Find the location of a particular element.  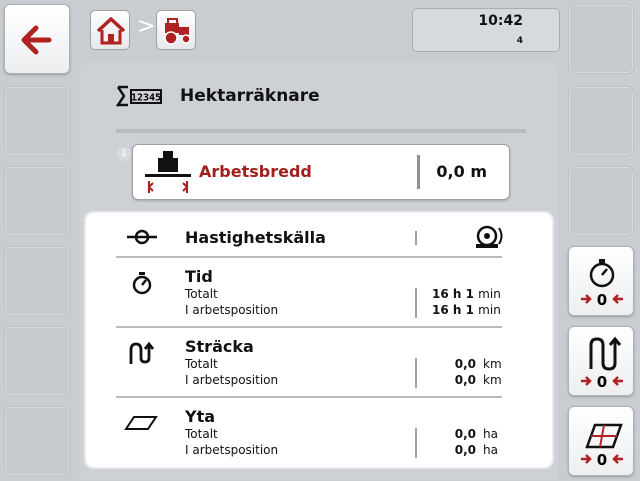

time-working-value: 16 h 1 min is located at coordinates (466, 310).